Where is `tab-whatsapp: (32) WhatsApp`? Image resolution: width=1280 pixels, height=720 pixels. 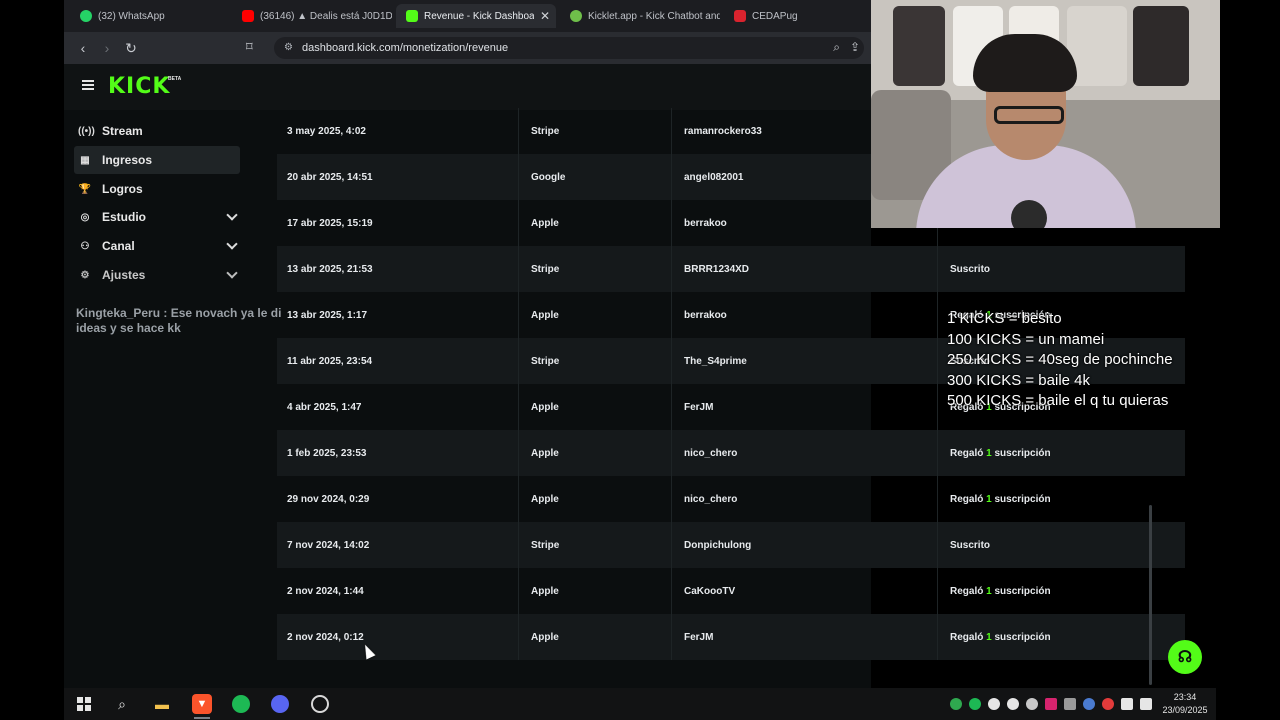
tab-whatsapp: (32) WhatsApp is located at coordinates (150, 16).